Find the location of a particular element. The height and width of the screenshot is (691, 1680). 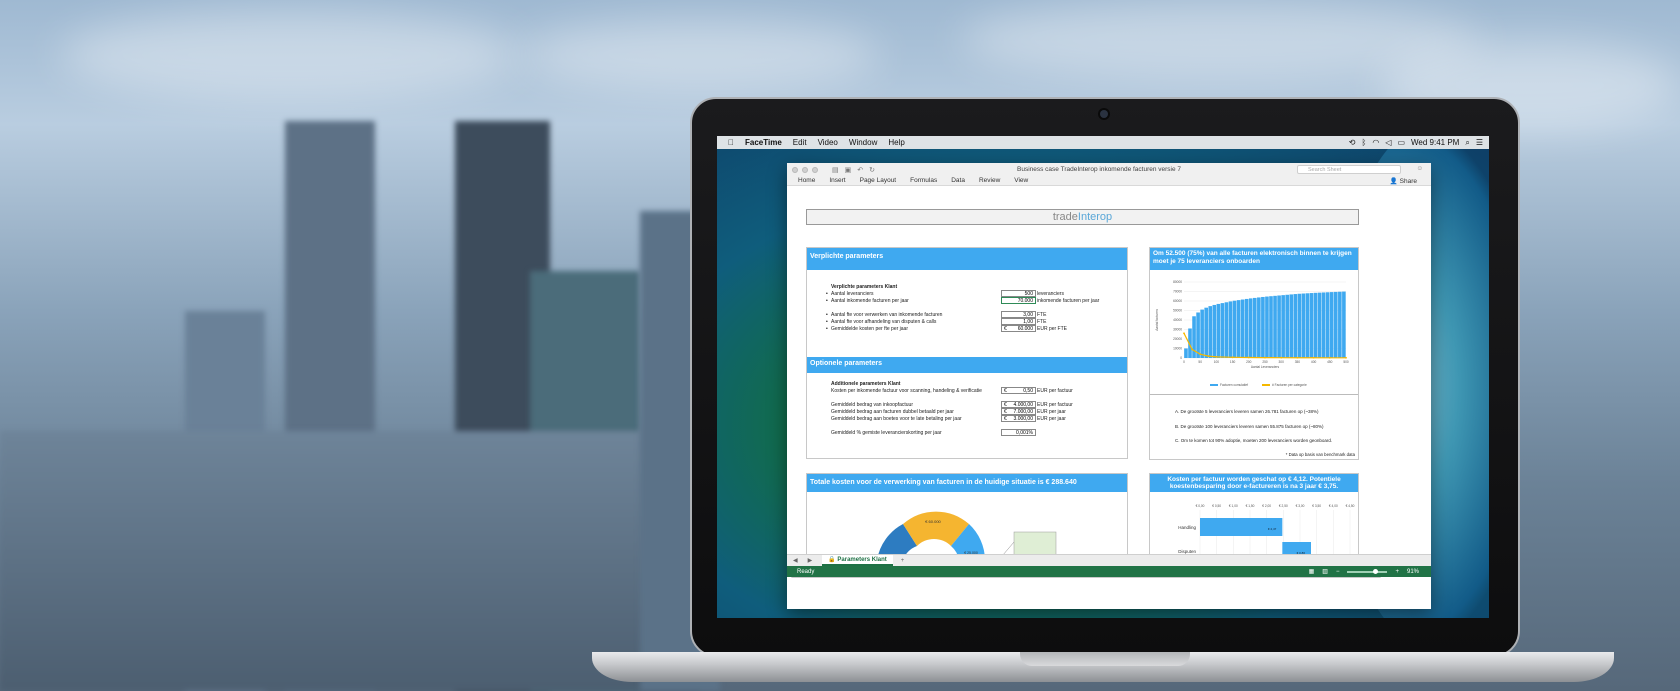

category-label: Handling is located at coordinates (1187, 527).